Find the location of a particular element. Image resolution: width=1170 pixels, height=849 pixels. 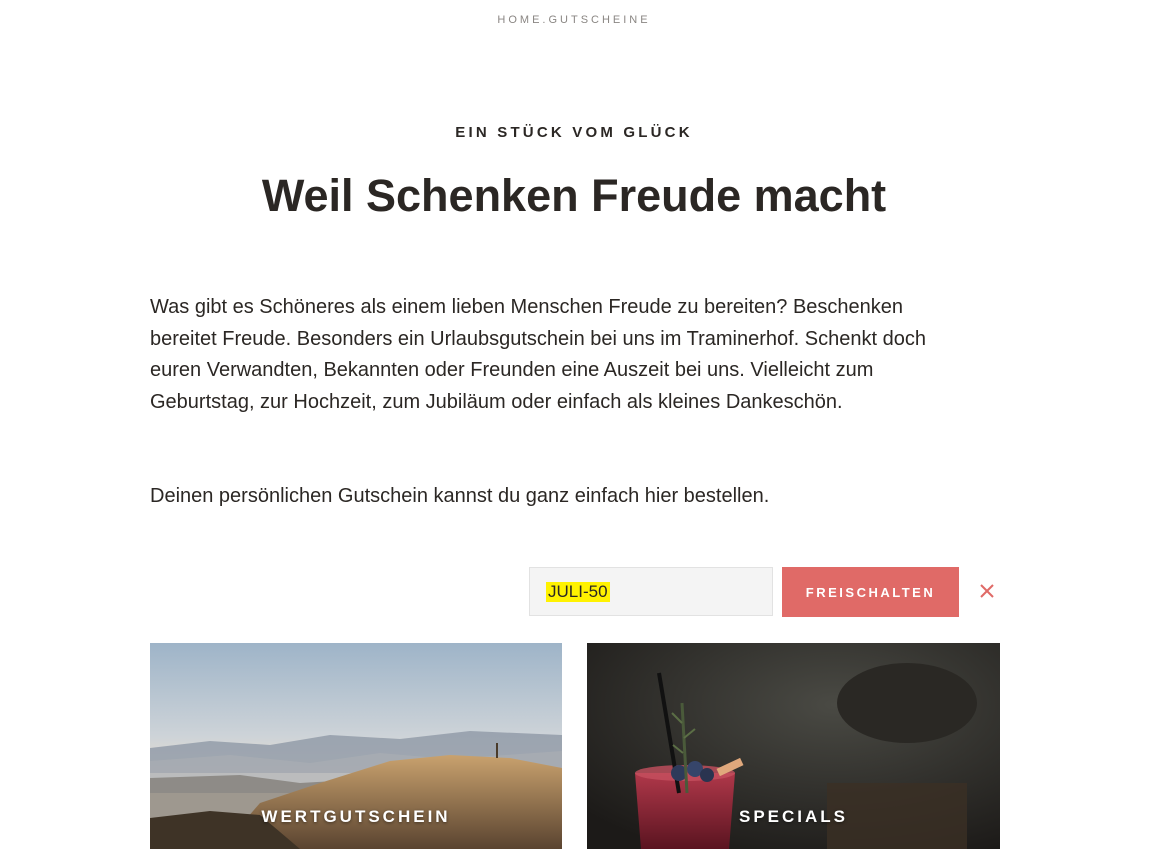

voucher-code-input: JULI-50 is located at coordinates (651, 591).